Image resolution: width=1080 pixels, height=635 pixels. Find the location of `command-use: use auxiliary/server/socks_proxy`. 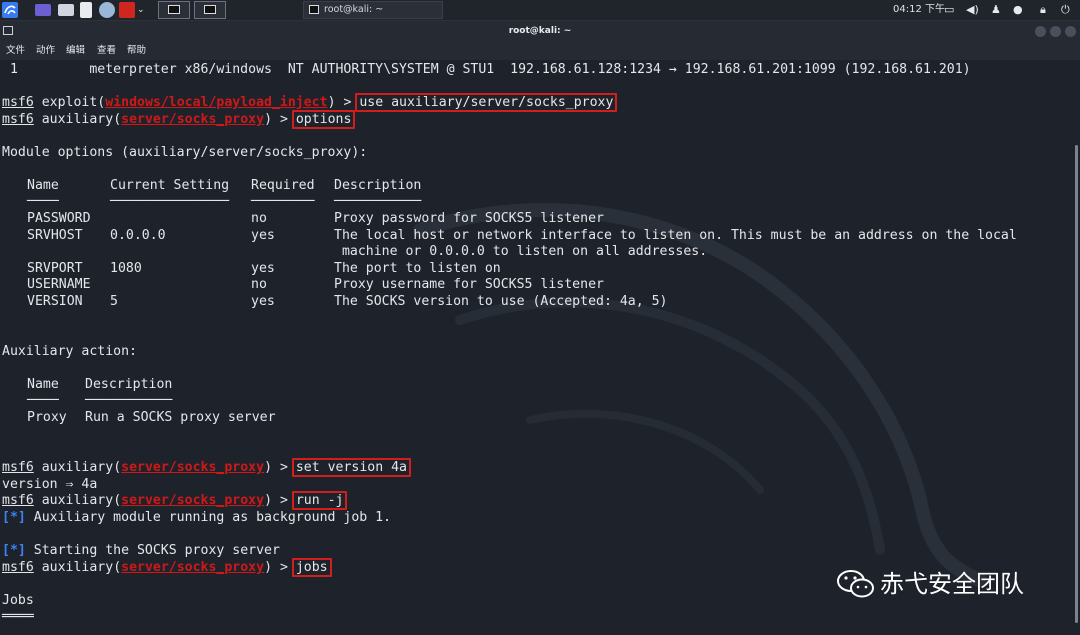

command-use: use auxiliary/server/socks_proxy is located at coordinates (486, 102).